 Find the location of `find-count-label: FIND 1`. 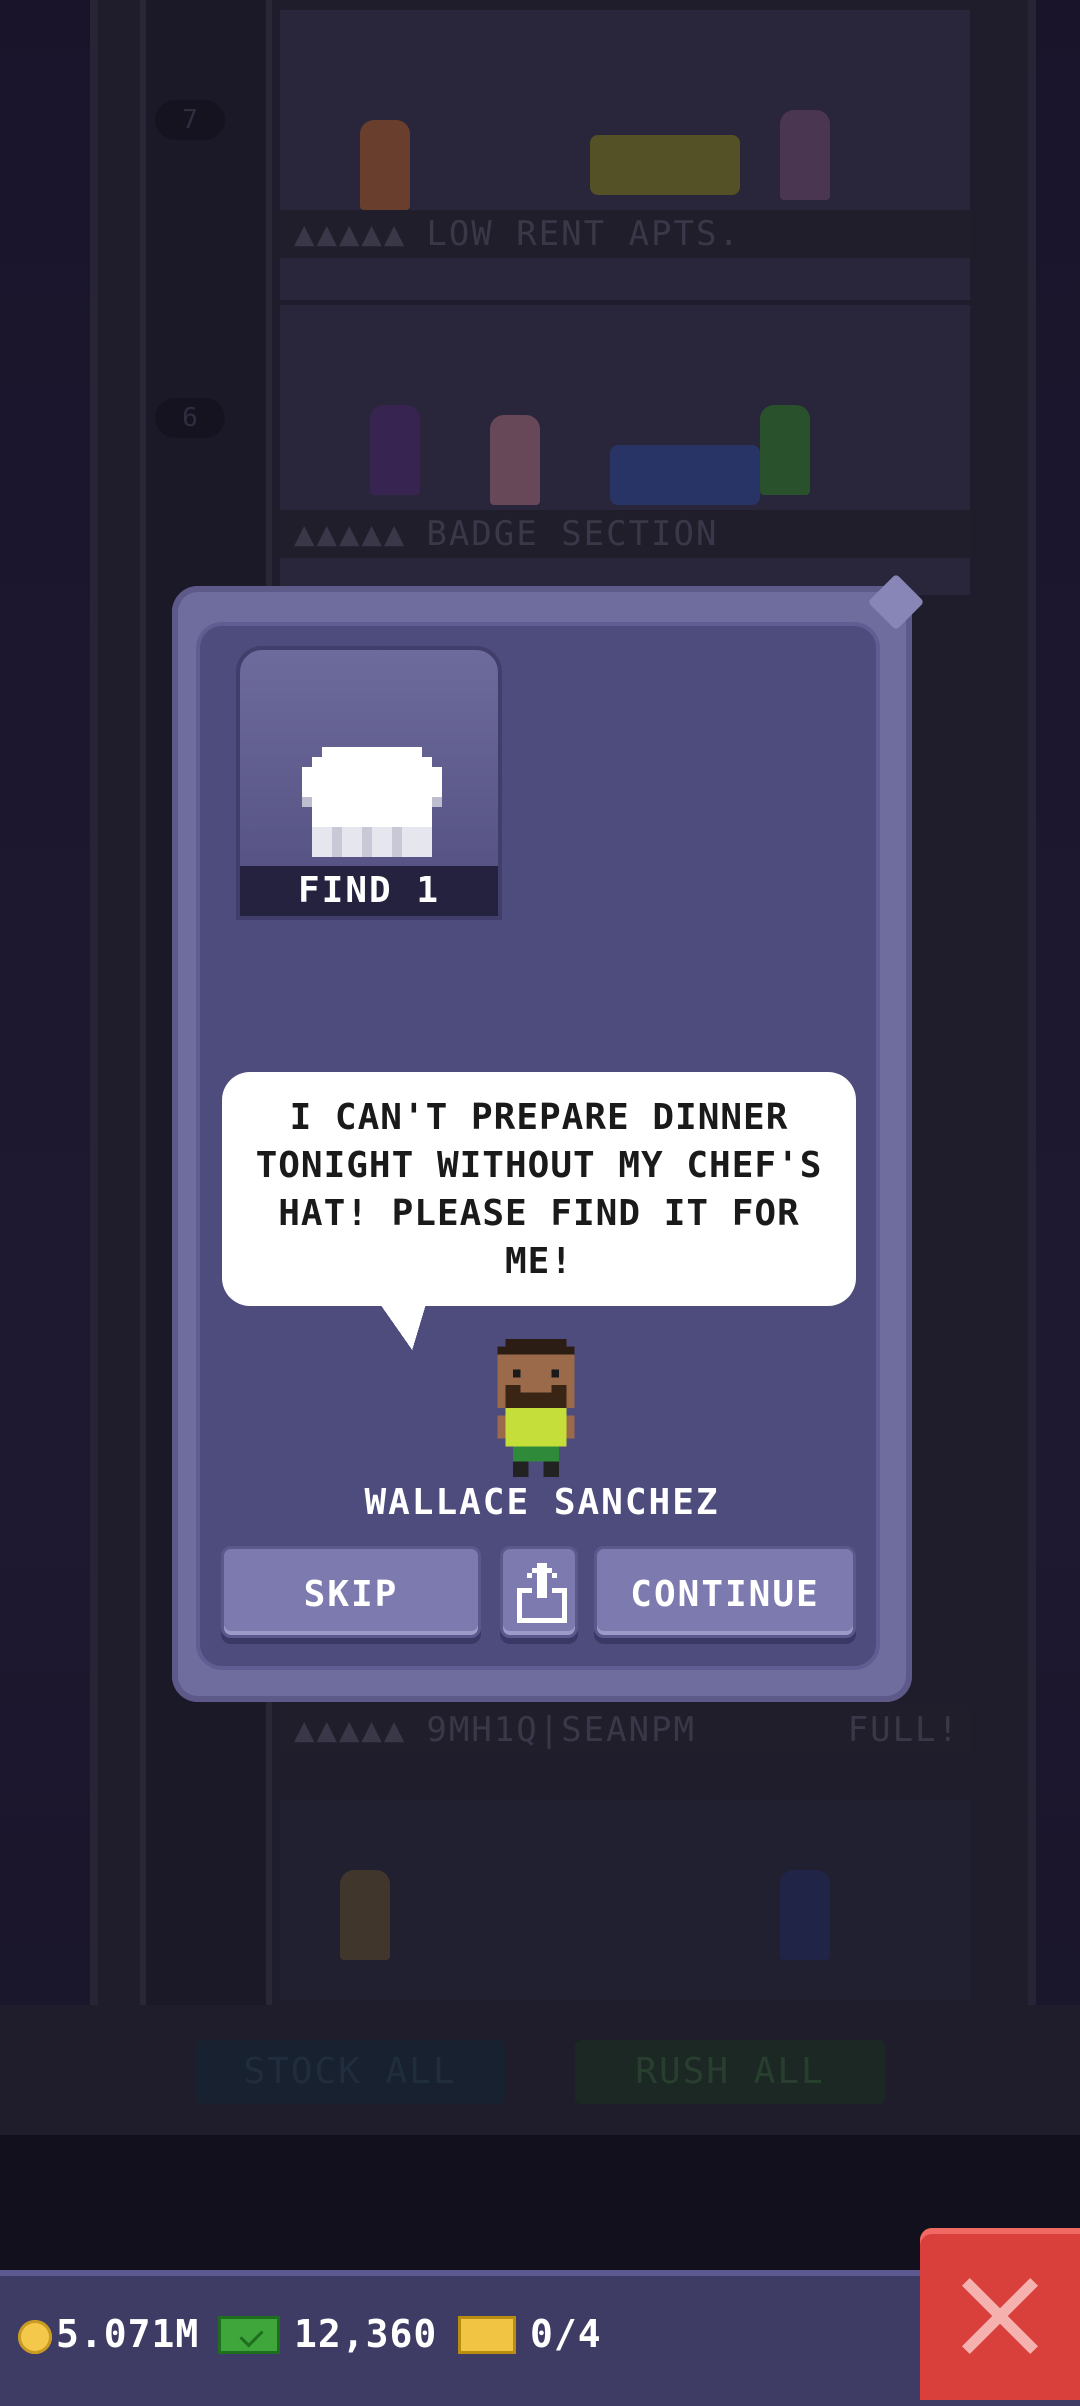

find-count-label: FIND 1 is located at coordinates (369, 891).